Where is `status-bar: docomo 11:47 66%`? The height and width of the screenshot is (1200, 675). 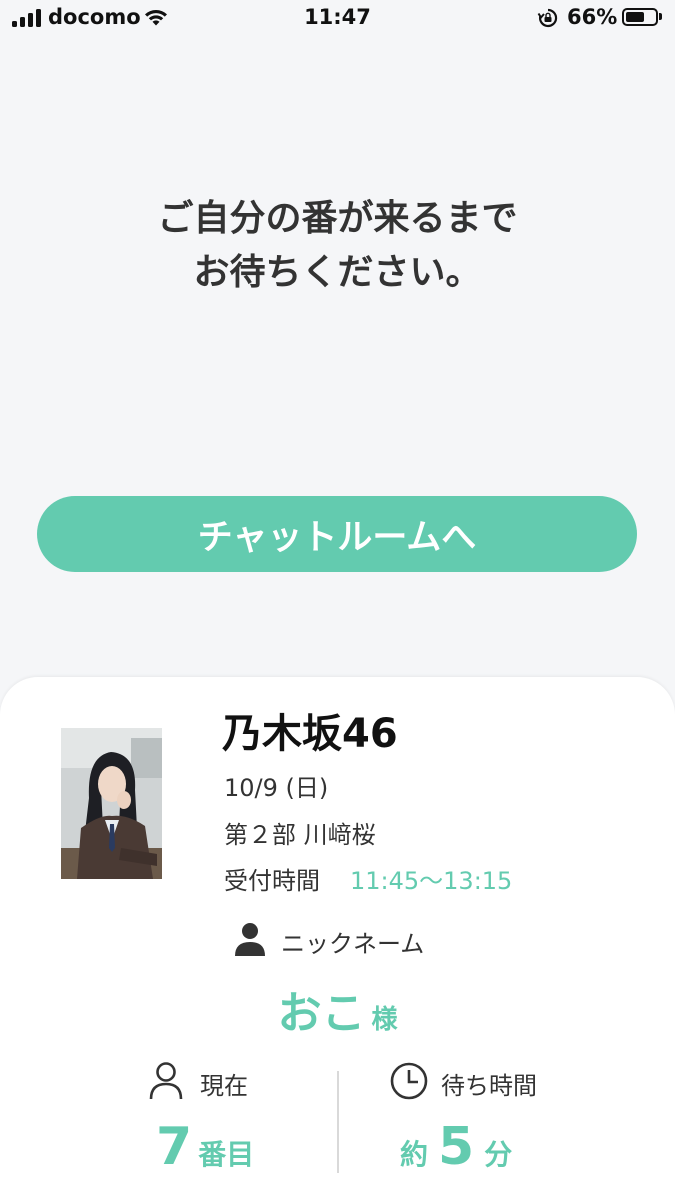 status-bar: docomo 11:47 66% is located at coordinates (337, 19).